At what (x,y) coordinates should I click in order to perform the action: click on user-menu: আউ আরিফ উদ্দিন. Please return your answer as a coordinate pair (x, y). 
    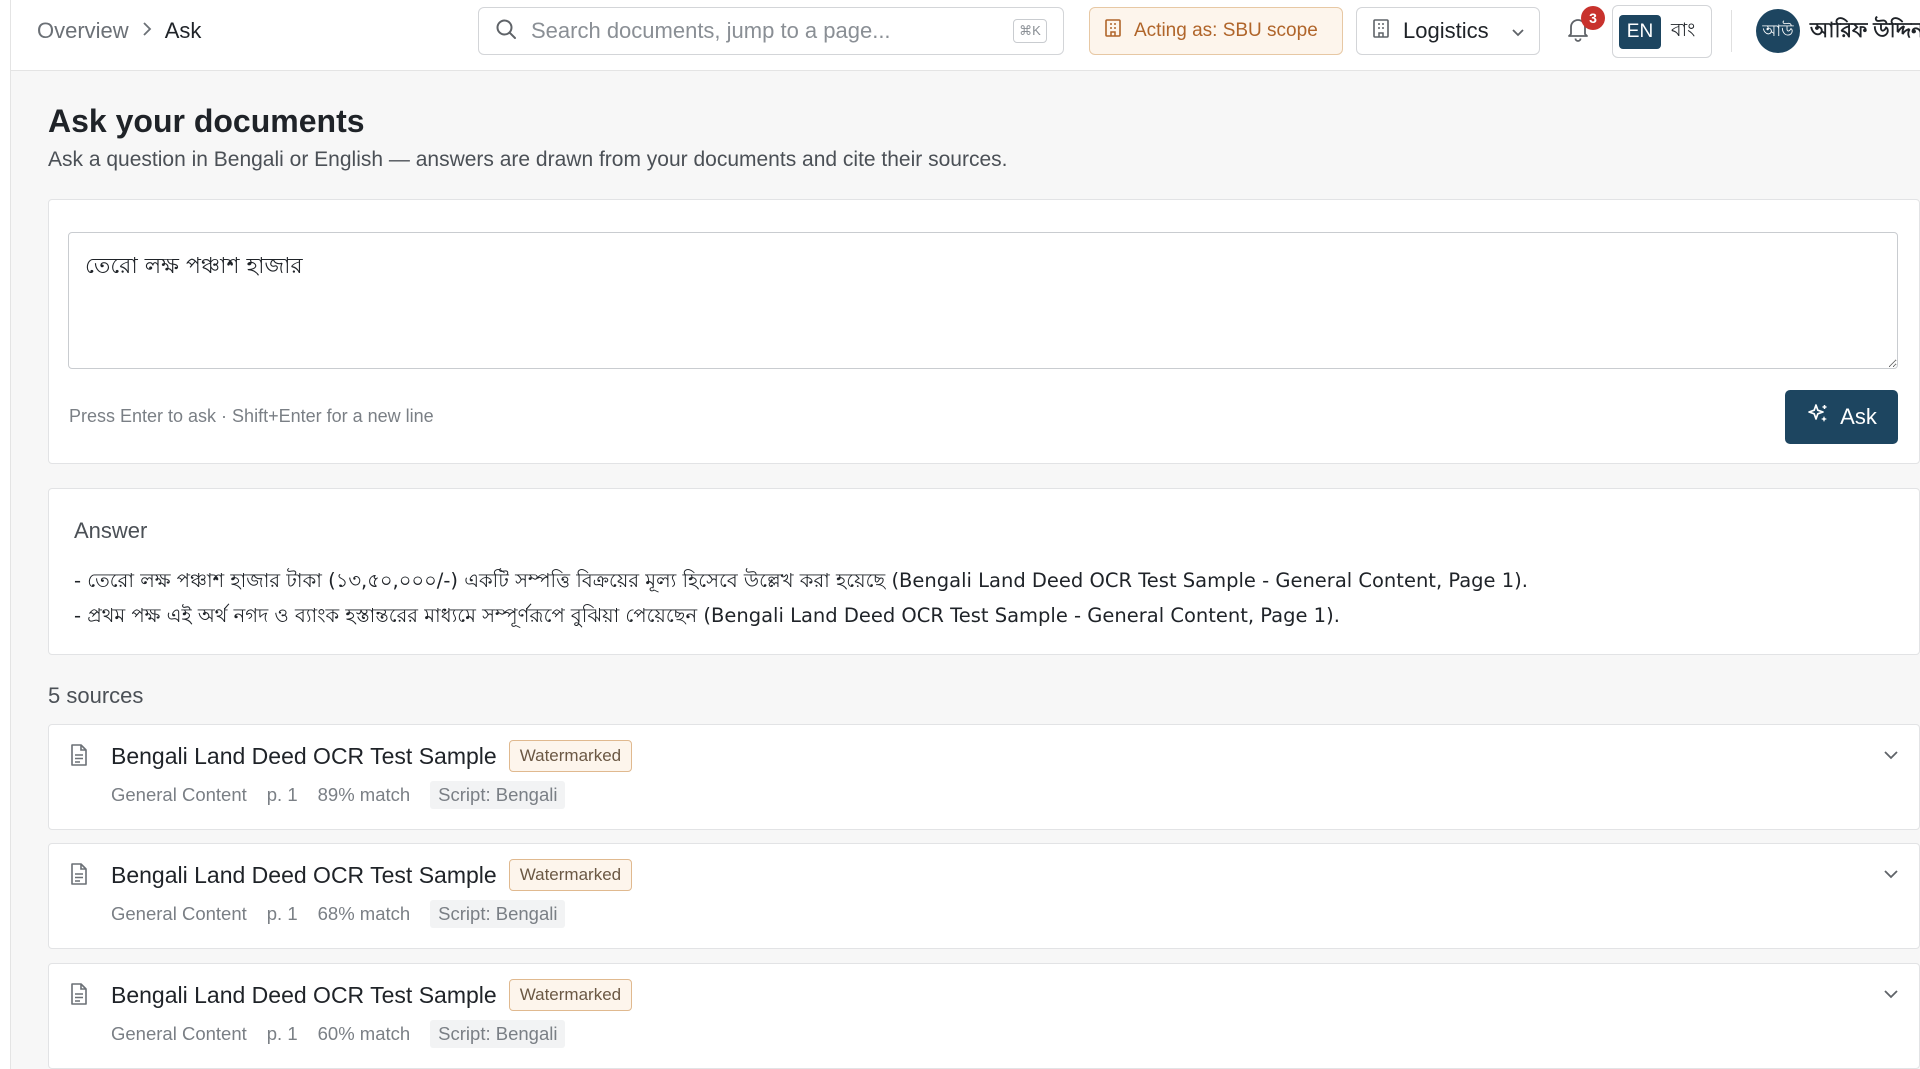
    Looking at the image, I should click on (1838, 31).